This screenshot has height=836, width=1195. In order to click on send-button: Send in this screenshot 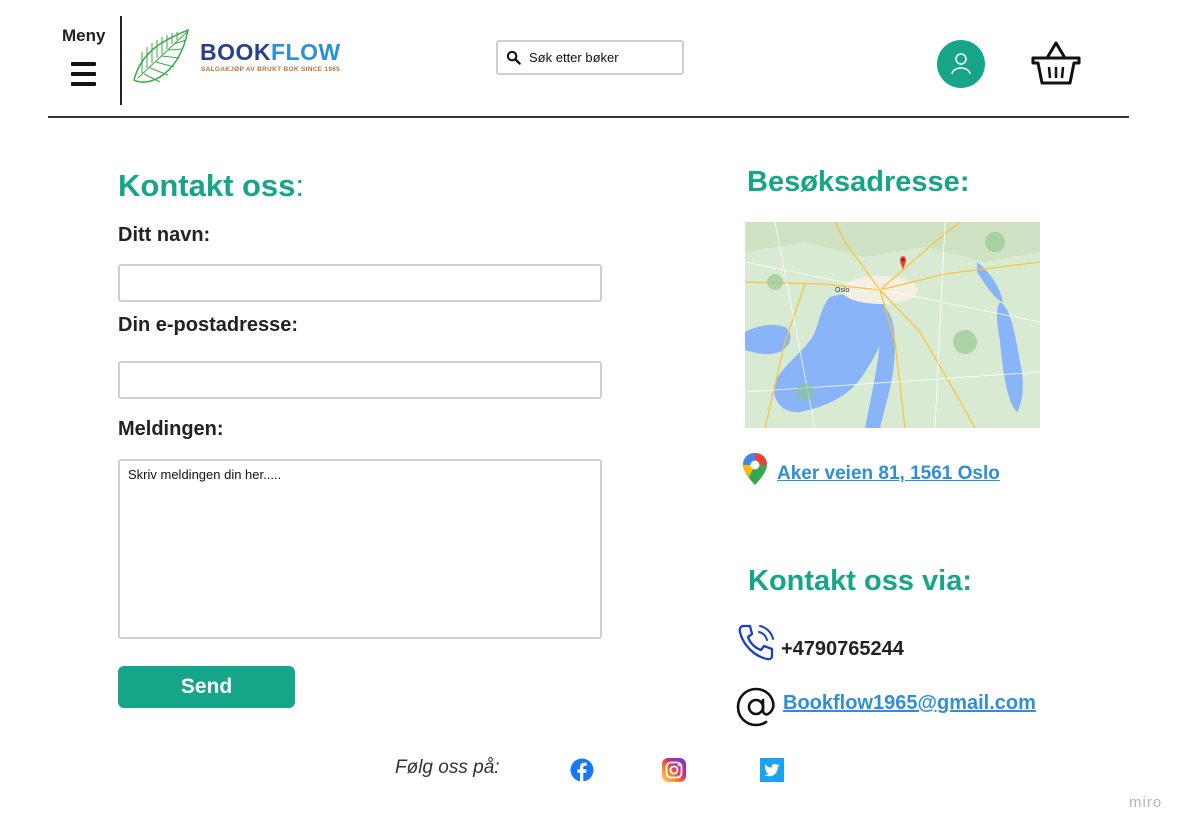, I will do `click(206, 687)`.